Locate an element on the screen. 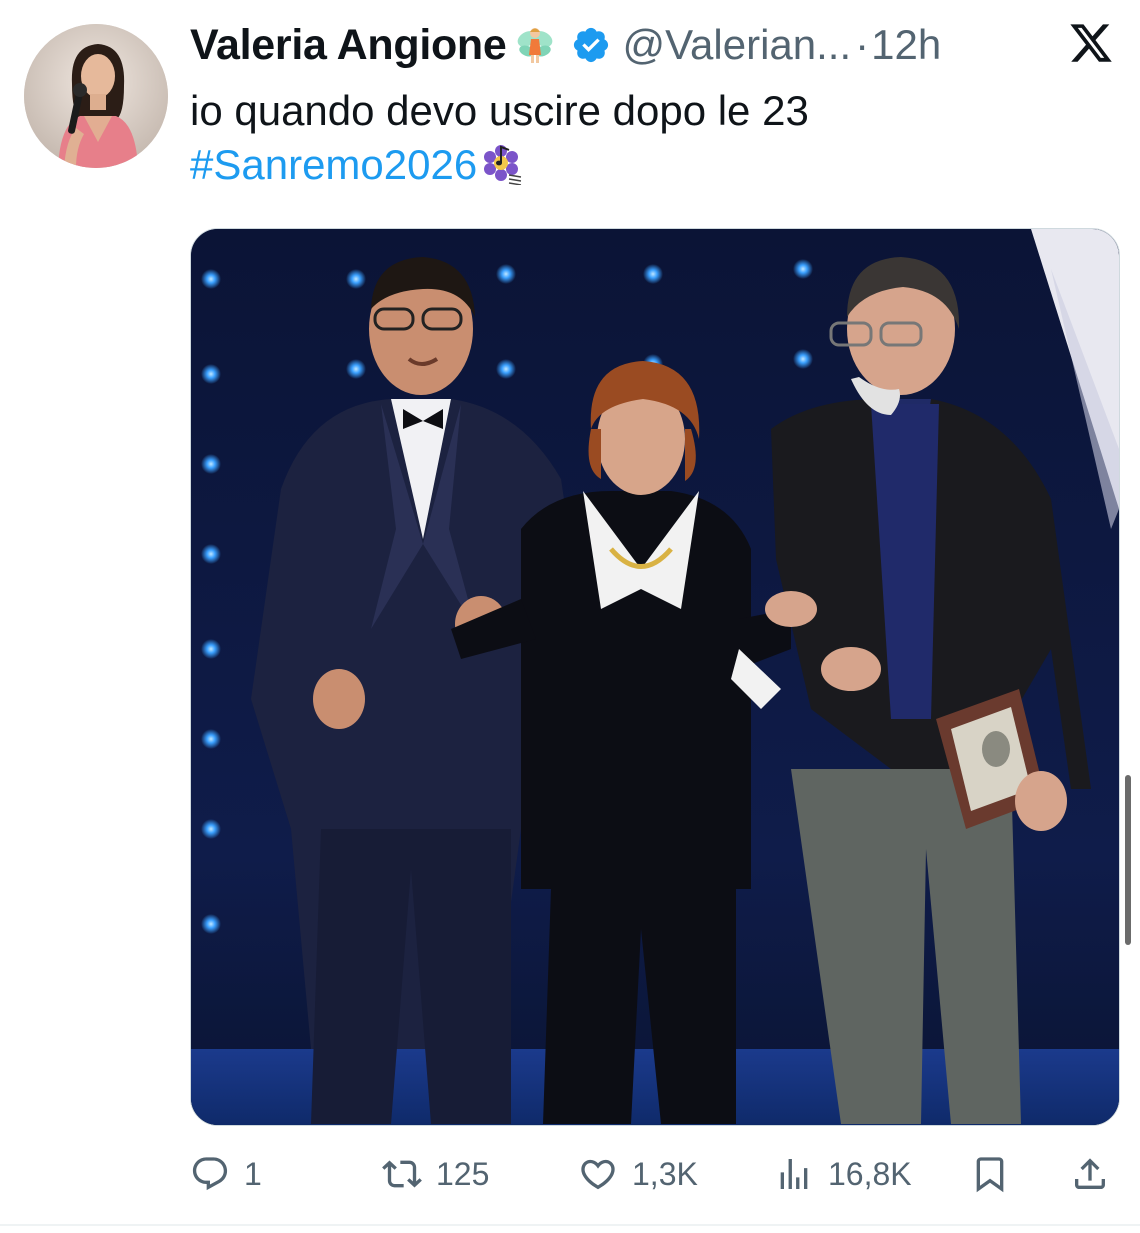 The height and width of the screenshot is (1233, 1140). timestamp: 12h is located at coordinates (906, 45).